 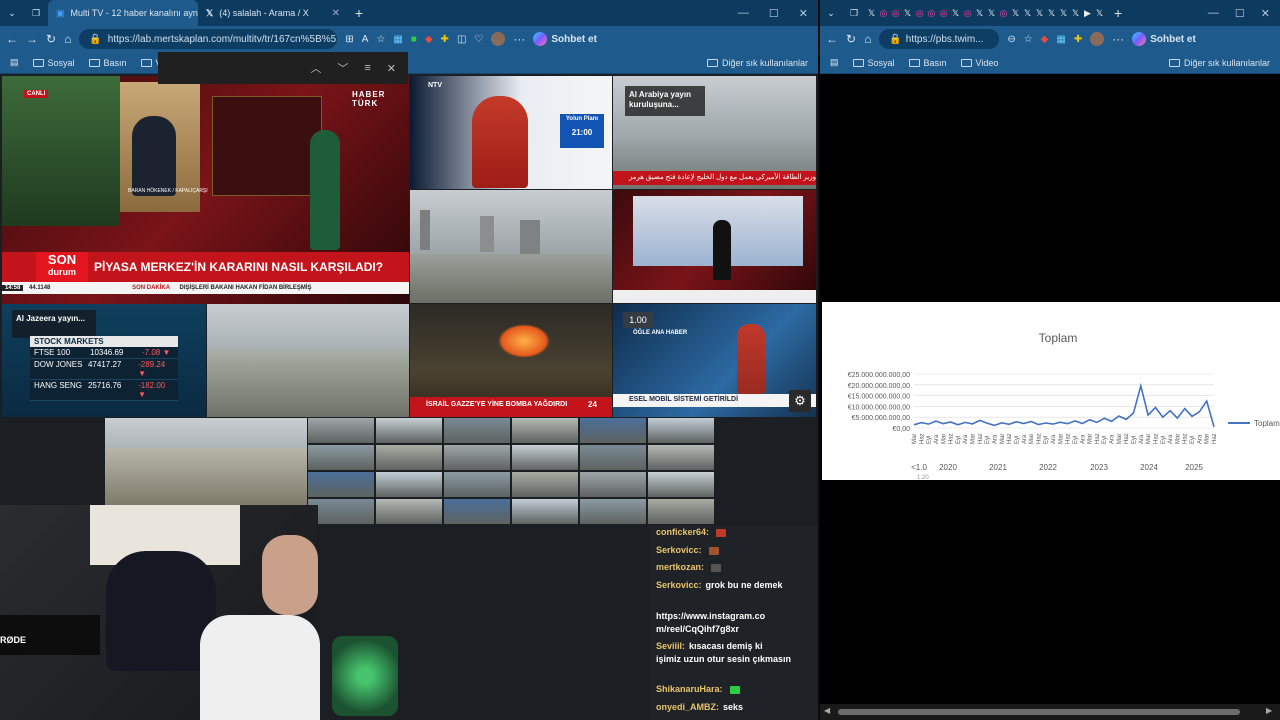 What do you see at coordinates (1265, 13) in the screenshot?
I see `close-window-icon: ✕` at bounding box center [1265, 13].